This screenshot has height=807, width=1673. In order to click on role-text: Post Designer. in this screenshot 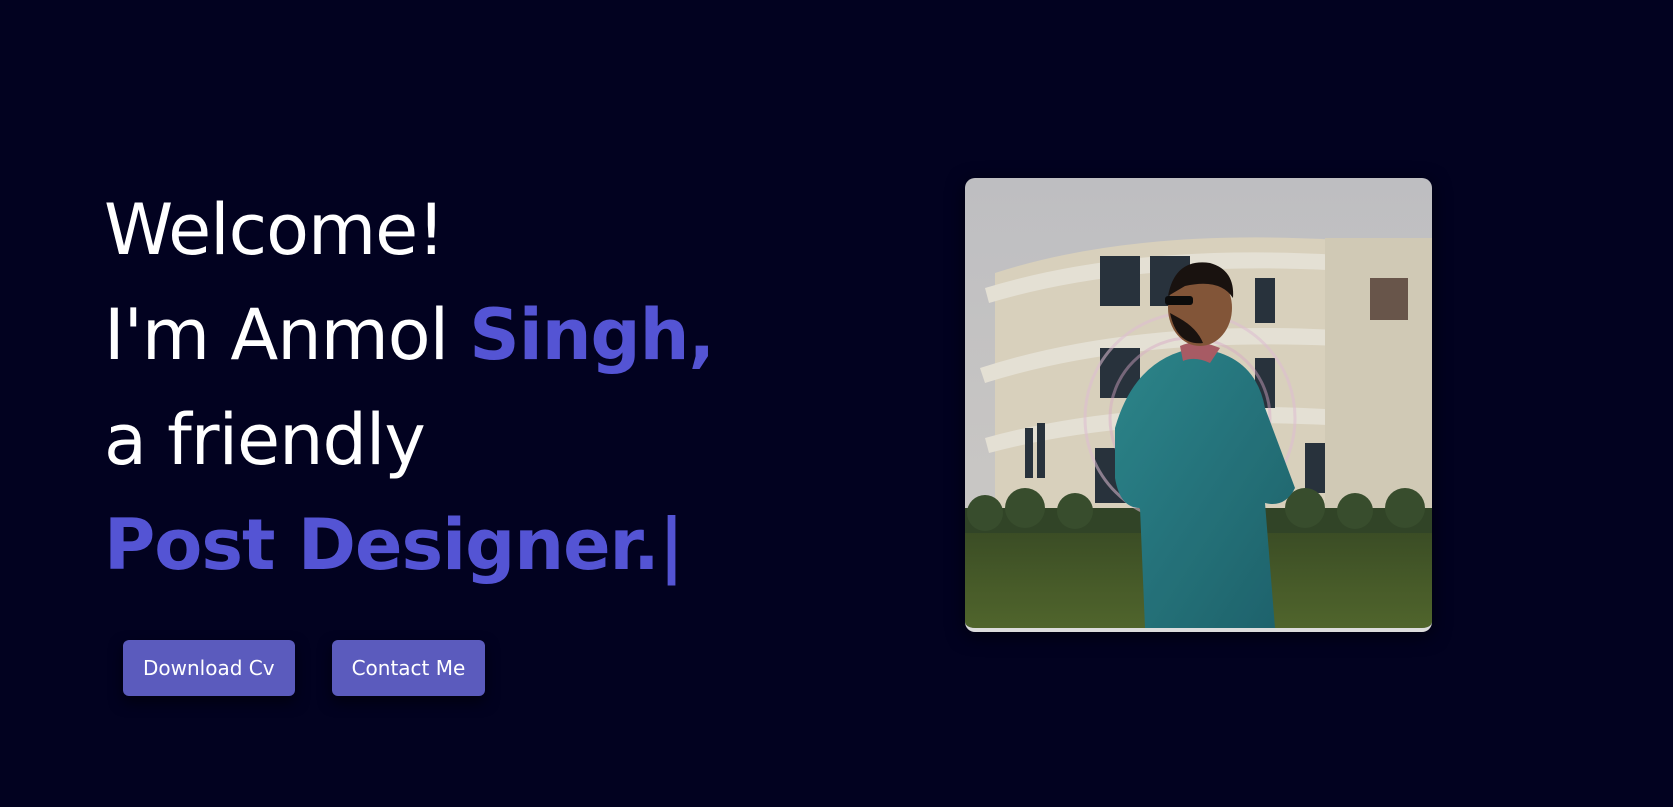, I will do `click(382, 545)`.